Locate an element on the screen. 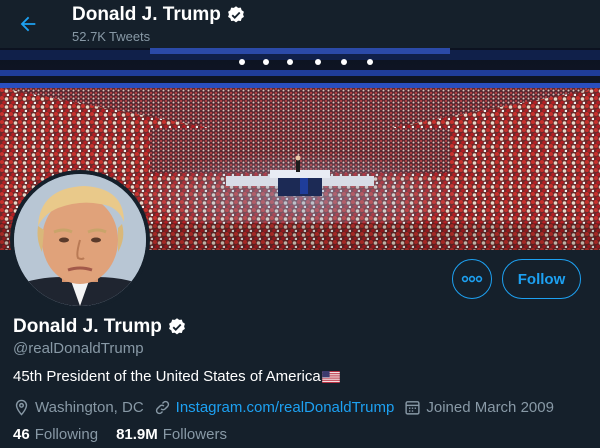  more-options-button is located at coordinates (472, 279).